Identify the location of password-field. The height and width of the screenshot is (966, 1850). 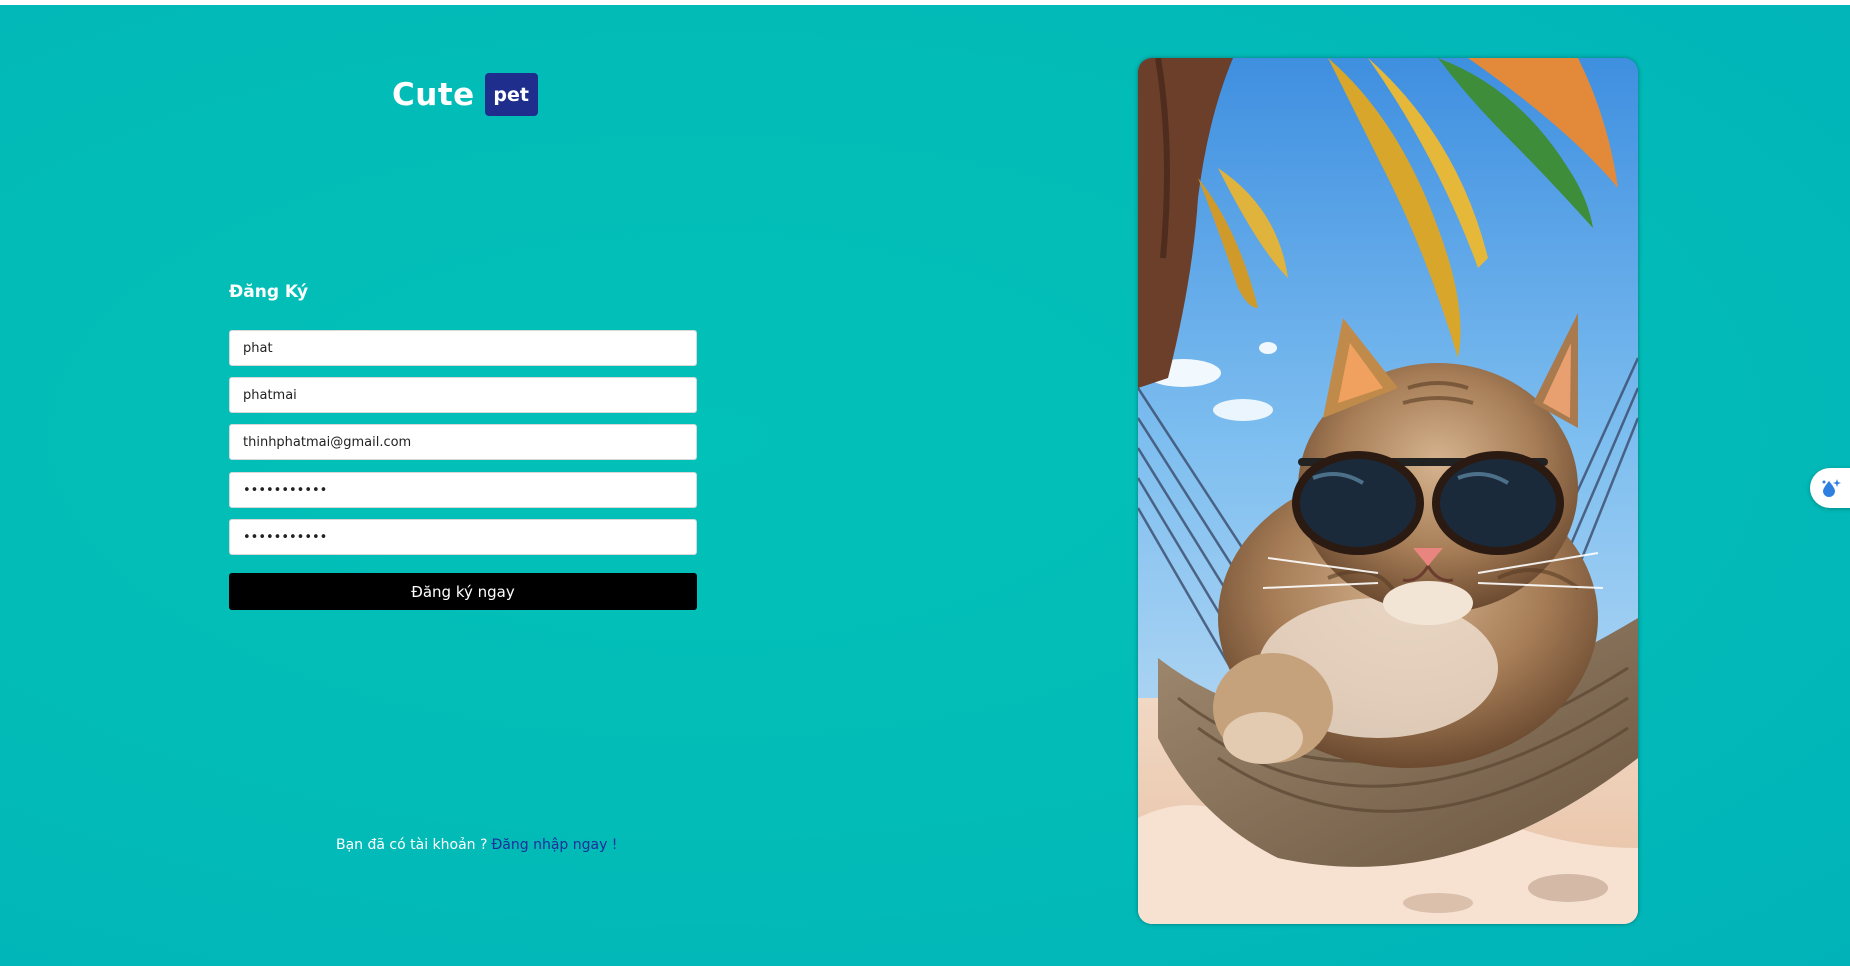
(463, 490).